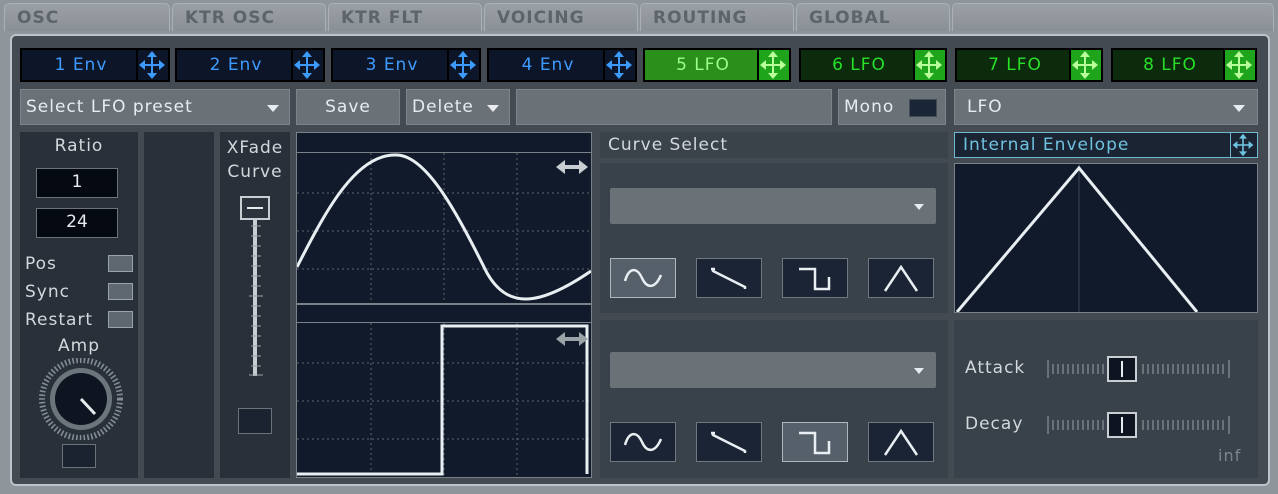 The width and height of the screenshot is (1278, 494). Describe the element at coordinates (443, 107) in the screenshot. I see `delete-label: Delete` at that location.